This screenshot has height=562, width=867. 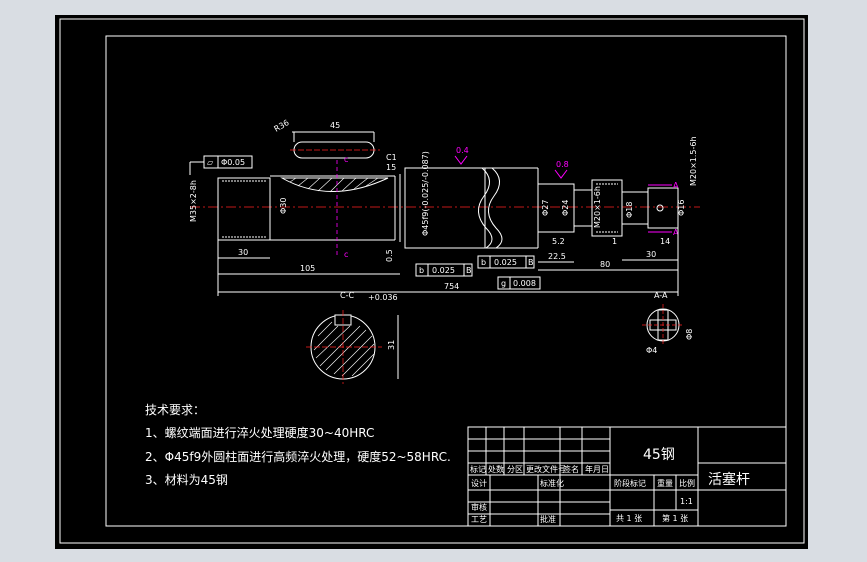 I want to click on dim-80: 80, so click(x=605, y=264).